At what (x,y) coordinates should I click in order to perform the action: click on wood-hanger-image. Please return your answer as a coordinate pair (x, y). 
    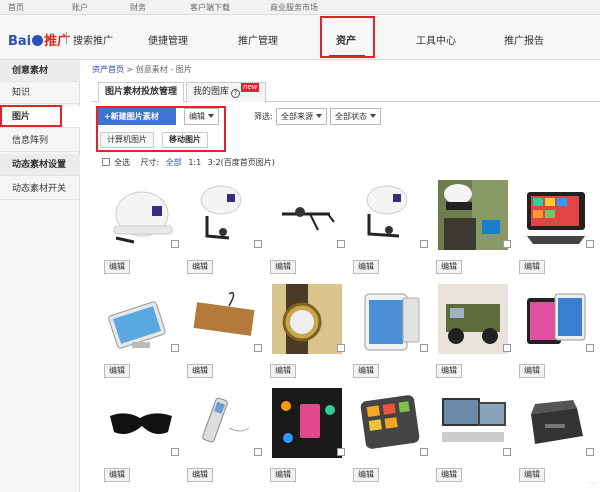
    Looking at the image, I should click on (224, 319).